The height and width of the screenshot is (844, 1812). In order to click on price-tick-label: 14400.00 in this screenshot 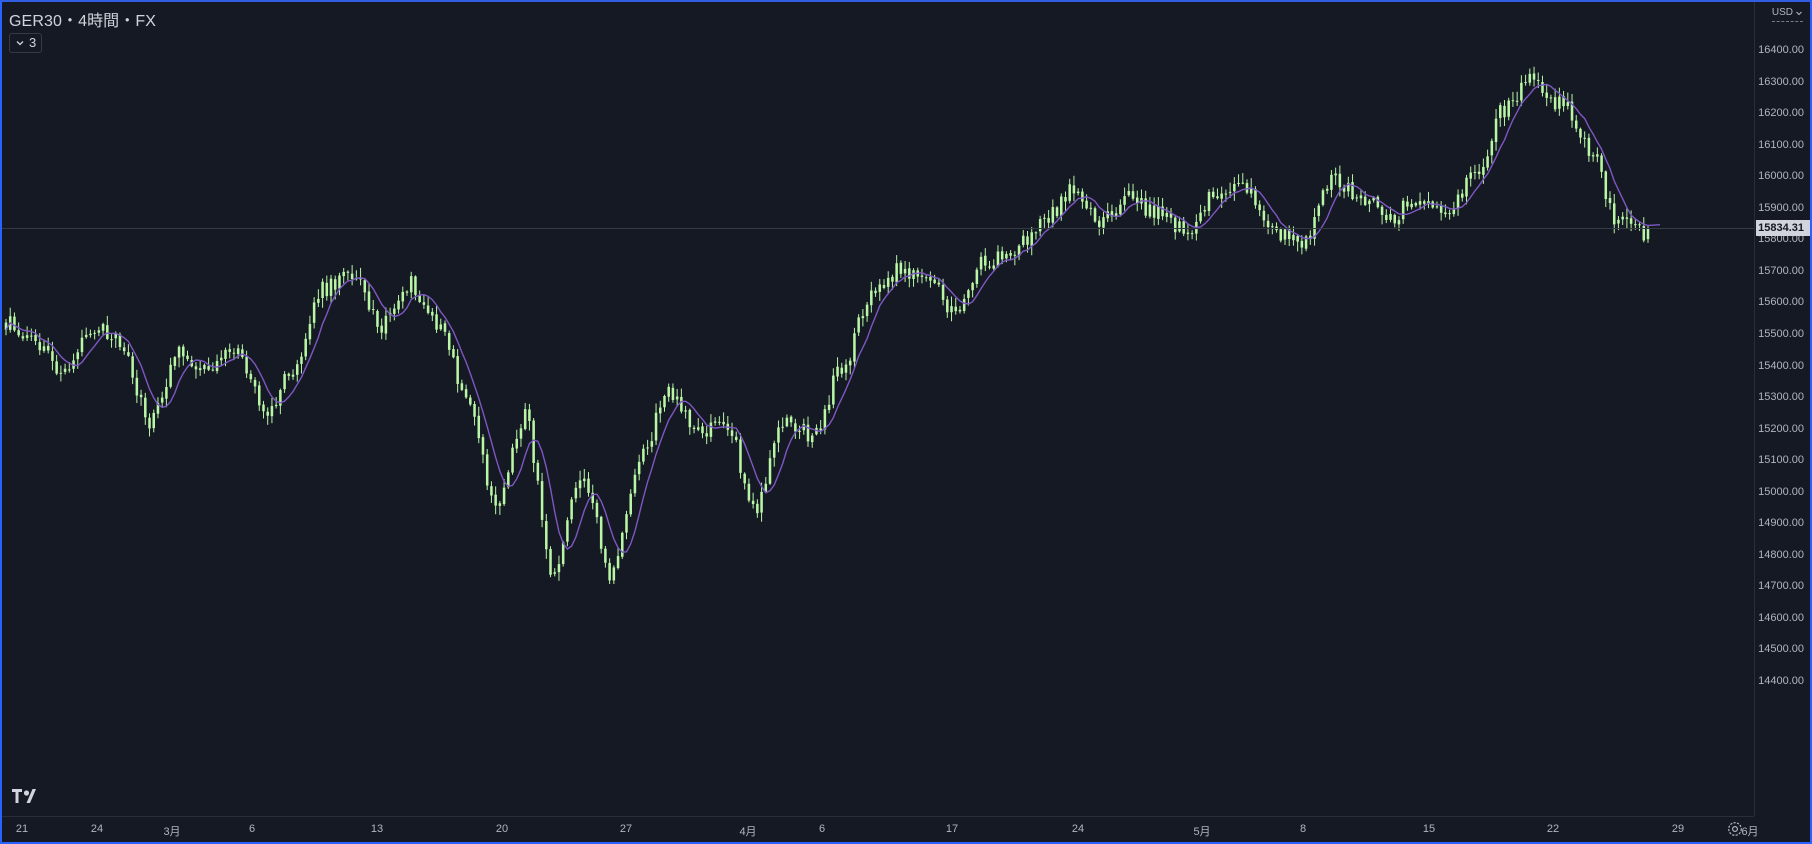, I will do `click(1781, 681)`.